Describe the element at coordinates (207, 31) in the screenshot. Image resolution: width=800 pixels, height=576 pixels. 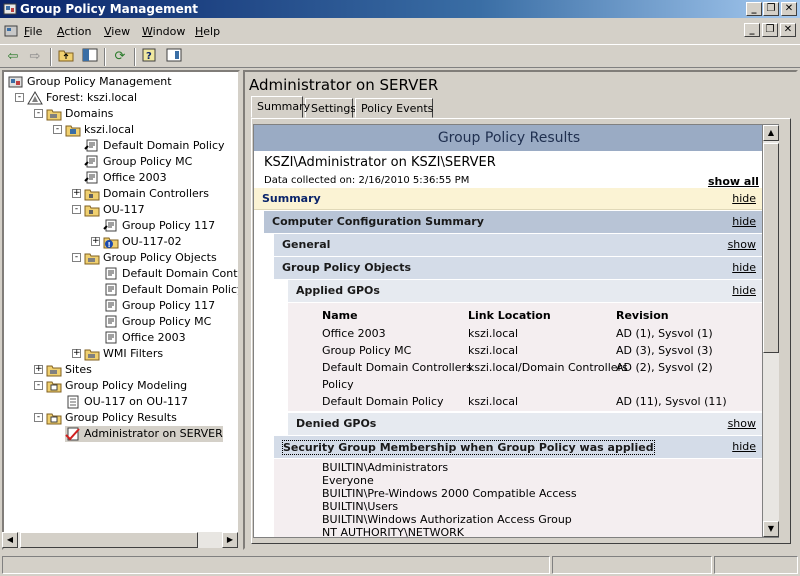
I see `menu-help: Help` at that location.